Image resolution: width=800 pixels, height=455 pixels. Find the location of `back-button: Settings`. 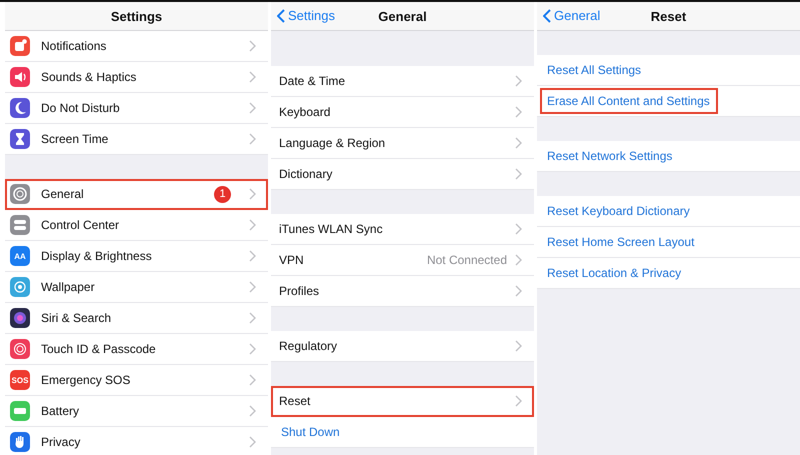

back-button: Settings is located at coordinates (306, 15).